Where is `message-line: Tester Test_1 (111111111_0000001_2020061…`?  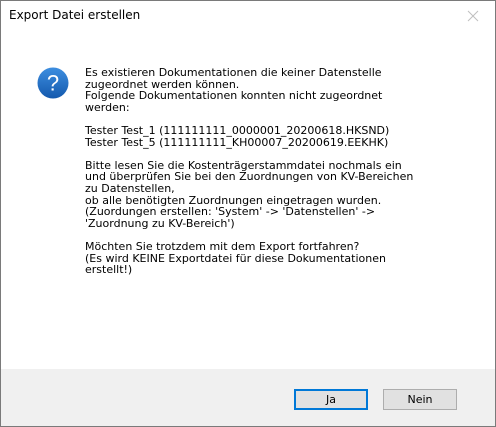 message-line: Tester Test_1 (111111111_0000001_2020061… is located at coordinates (237, 130).